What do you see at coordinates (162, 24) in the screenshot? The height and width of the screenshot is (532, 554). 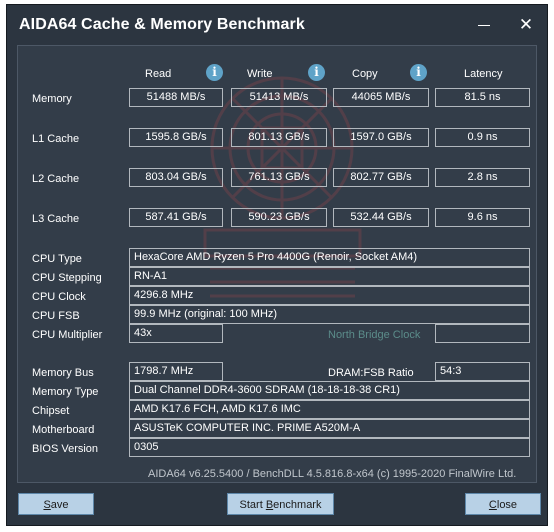 I see `window-title: AIDA64 Cache & Memory Benchmark` at bounding box center [162, 24].